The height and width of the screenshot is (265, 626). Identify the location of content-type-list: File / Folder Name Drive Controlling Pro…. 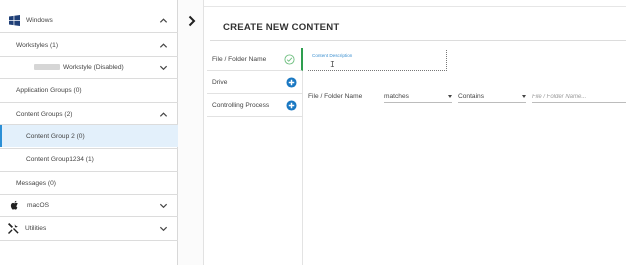
(255, 156).